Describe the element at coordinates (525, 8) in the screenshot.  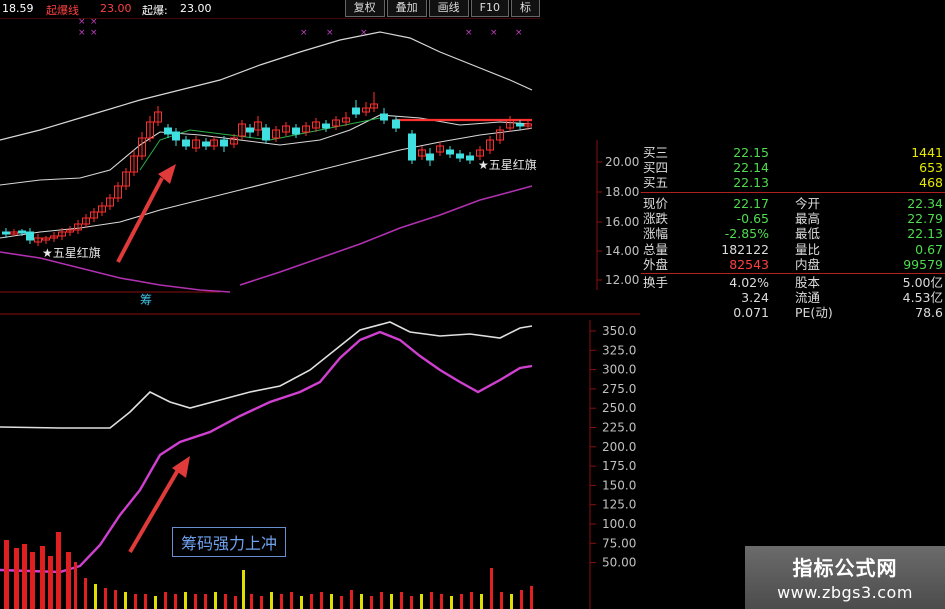
I see `mark-button: 标` at that location.